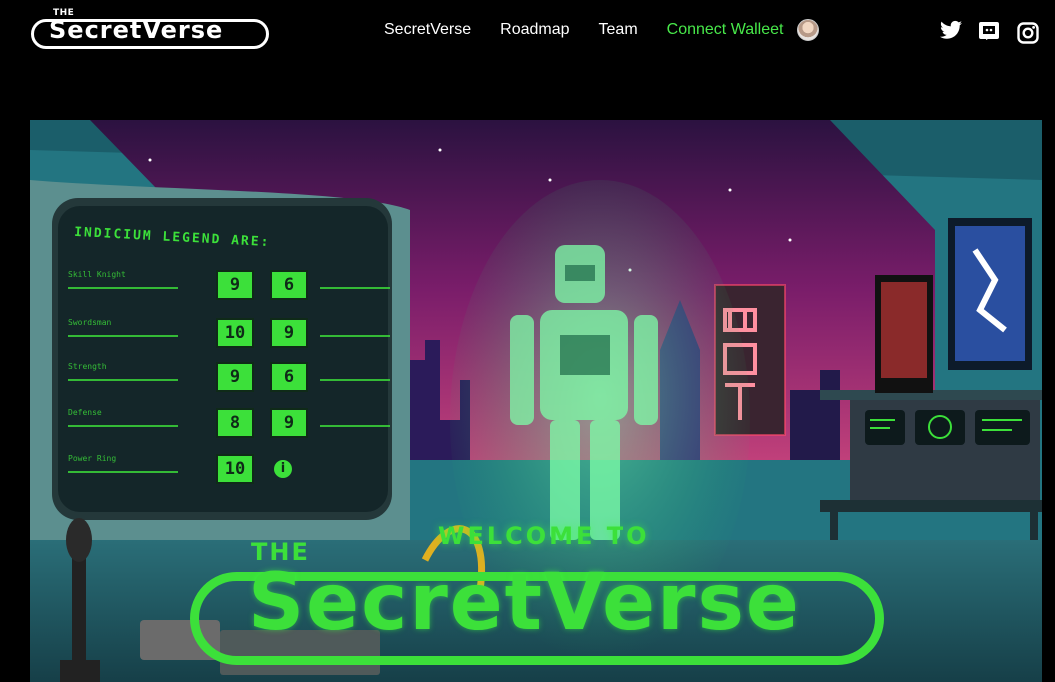 This screenshot has width=1055, height=682. I want to click on monitor-heading: INDICIUM LEGEND ARE:, so click(172, 237).